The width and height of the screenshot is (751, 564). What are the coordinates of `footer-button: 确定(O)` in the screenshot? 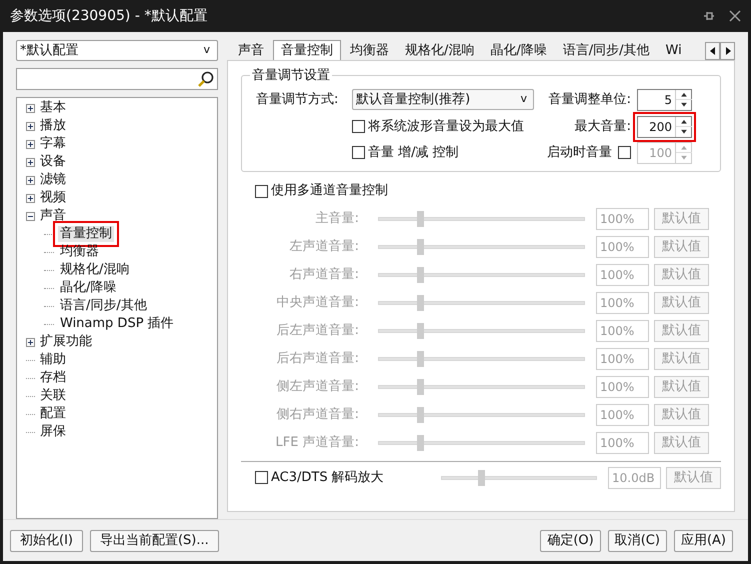 It's located at (570, 541).